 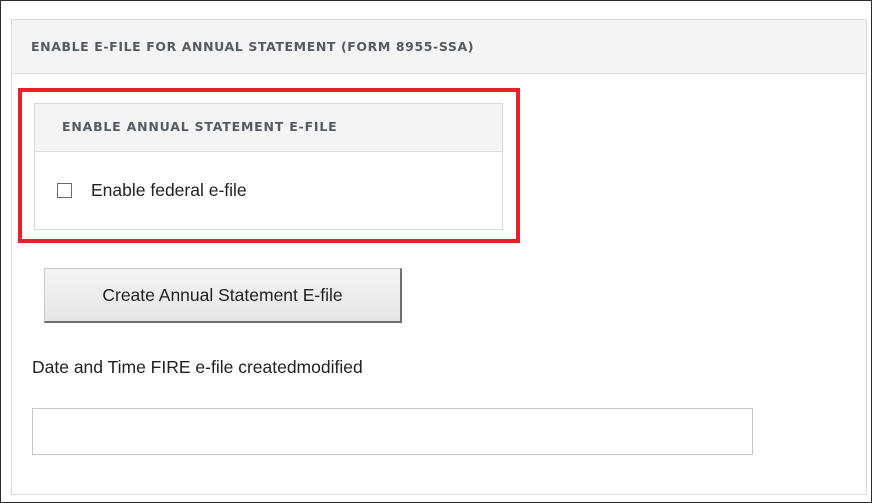 I want to click on fire-efile-date-input, so click(x=392, y=431).